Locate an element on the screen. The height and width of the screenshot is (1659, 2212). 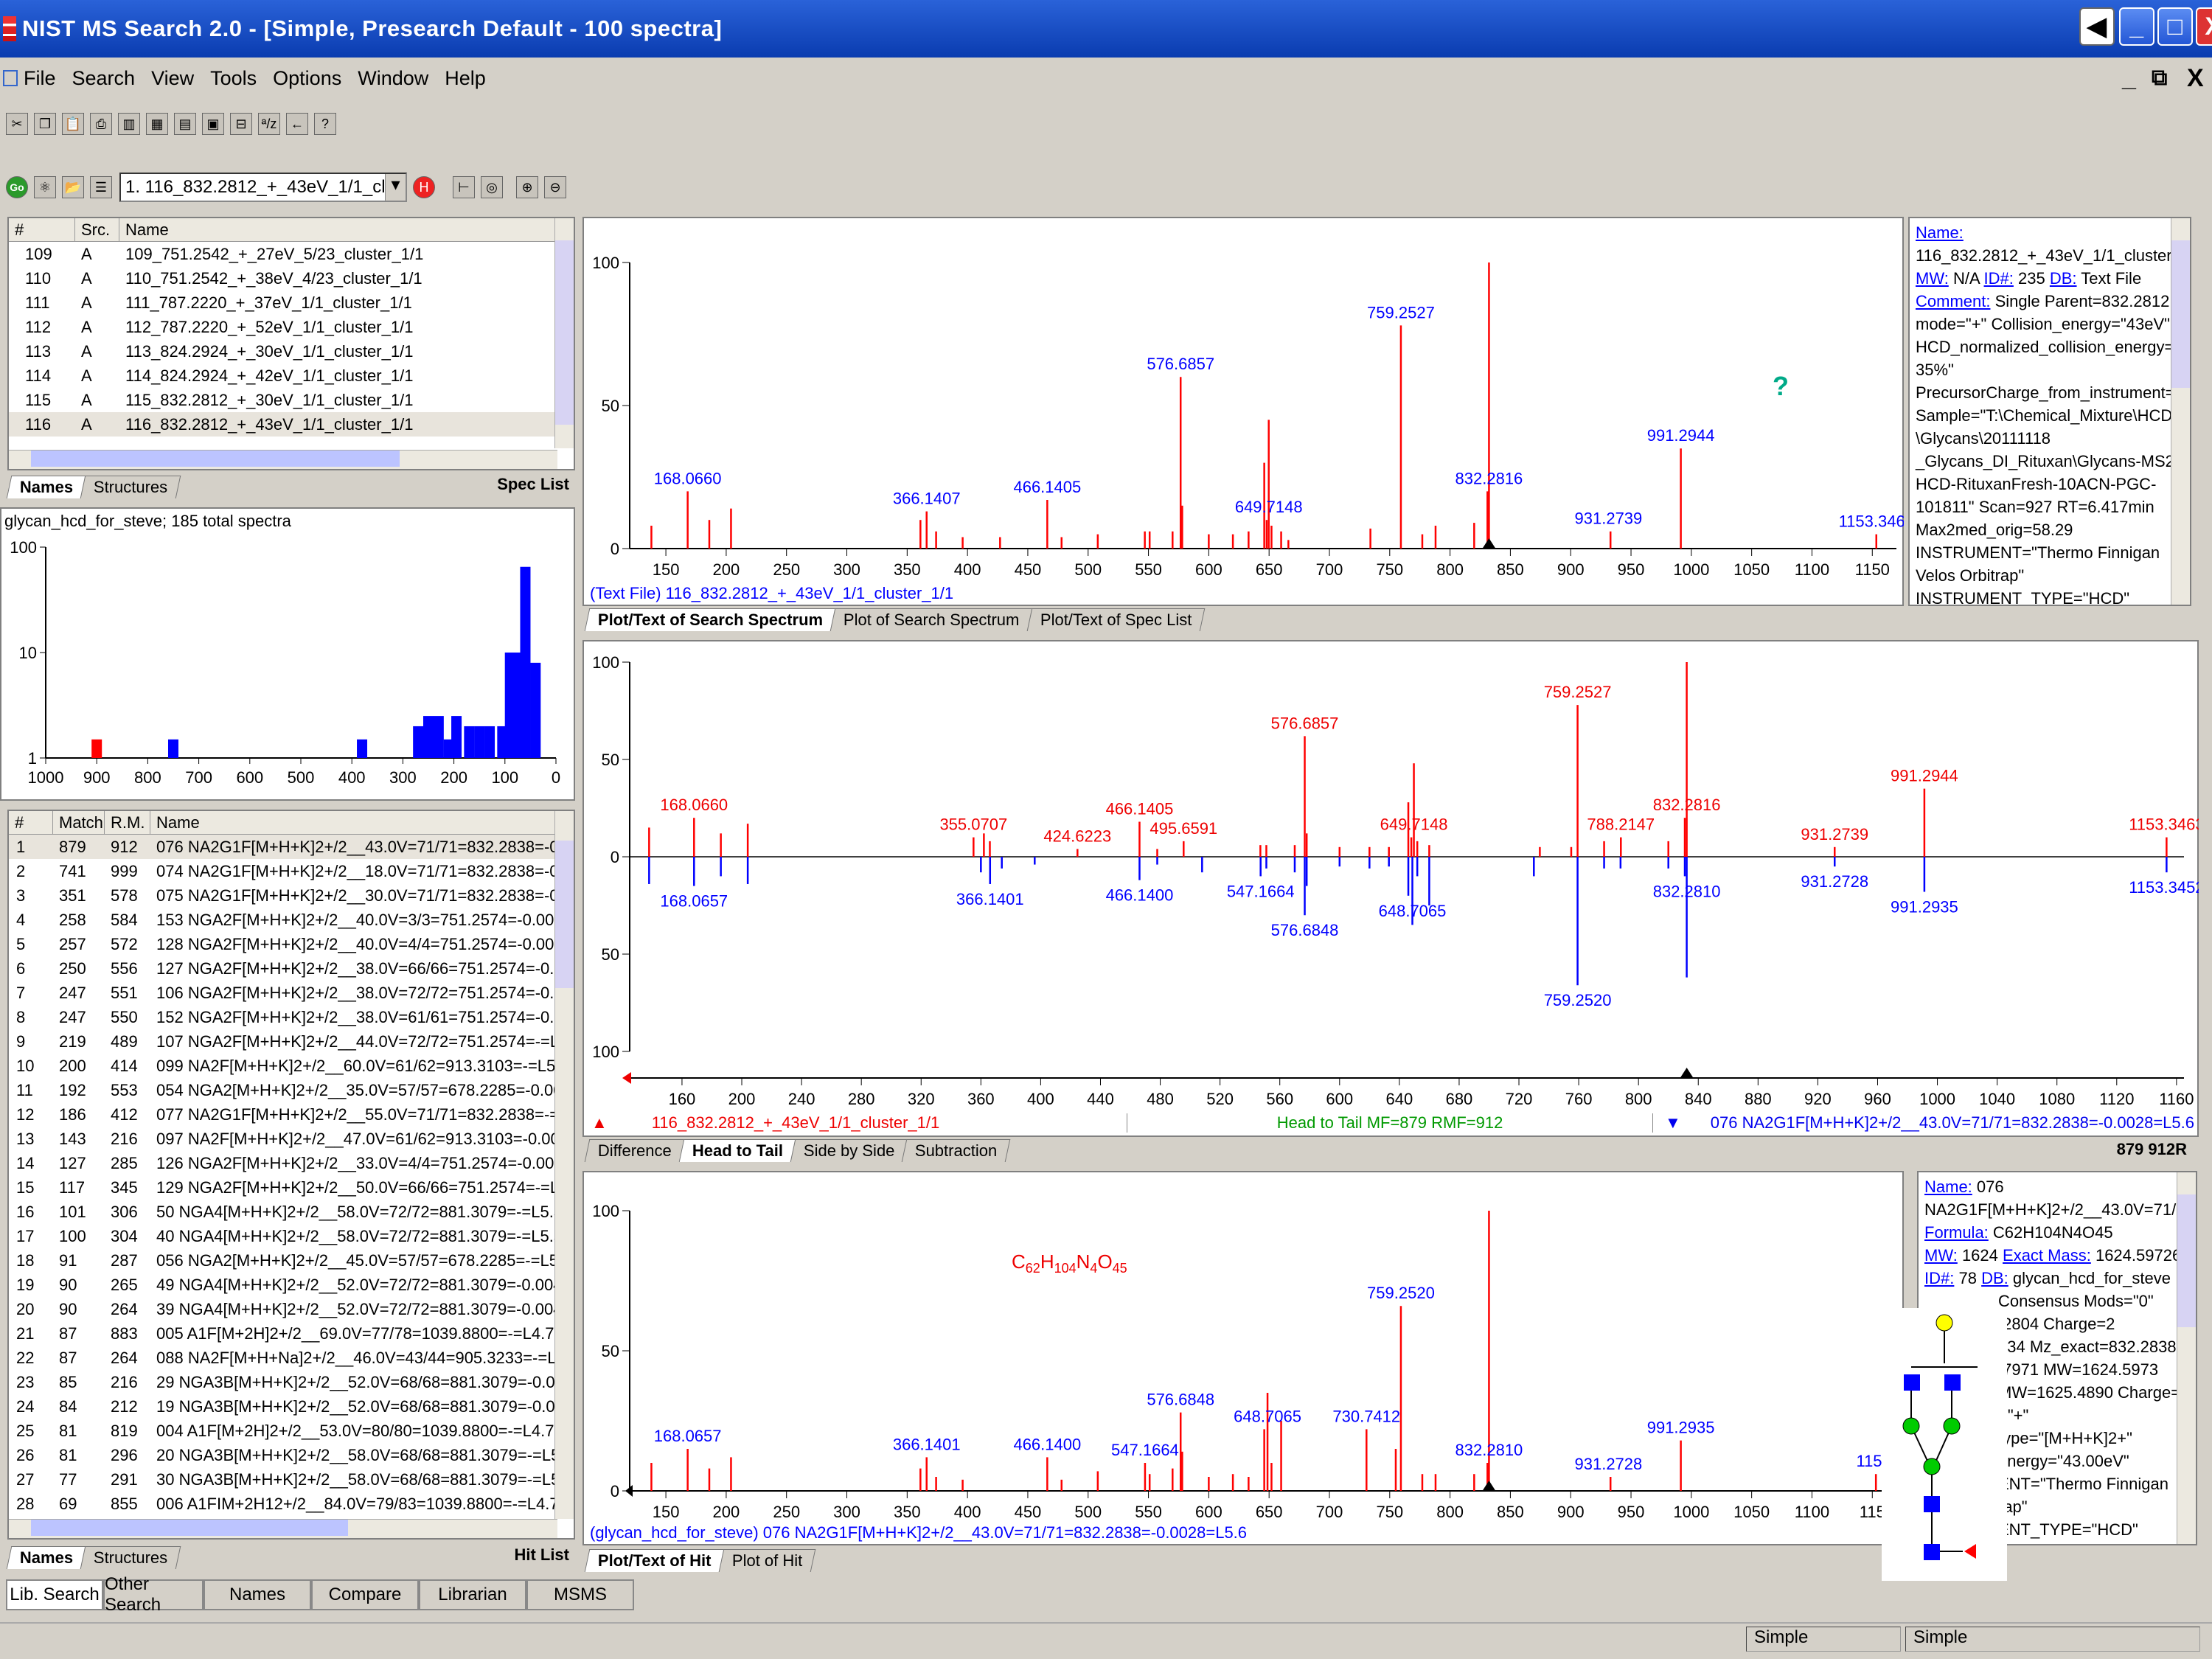
copy-icon: ❐ is located at coordinates (45, 124).